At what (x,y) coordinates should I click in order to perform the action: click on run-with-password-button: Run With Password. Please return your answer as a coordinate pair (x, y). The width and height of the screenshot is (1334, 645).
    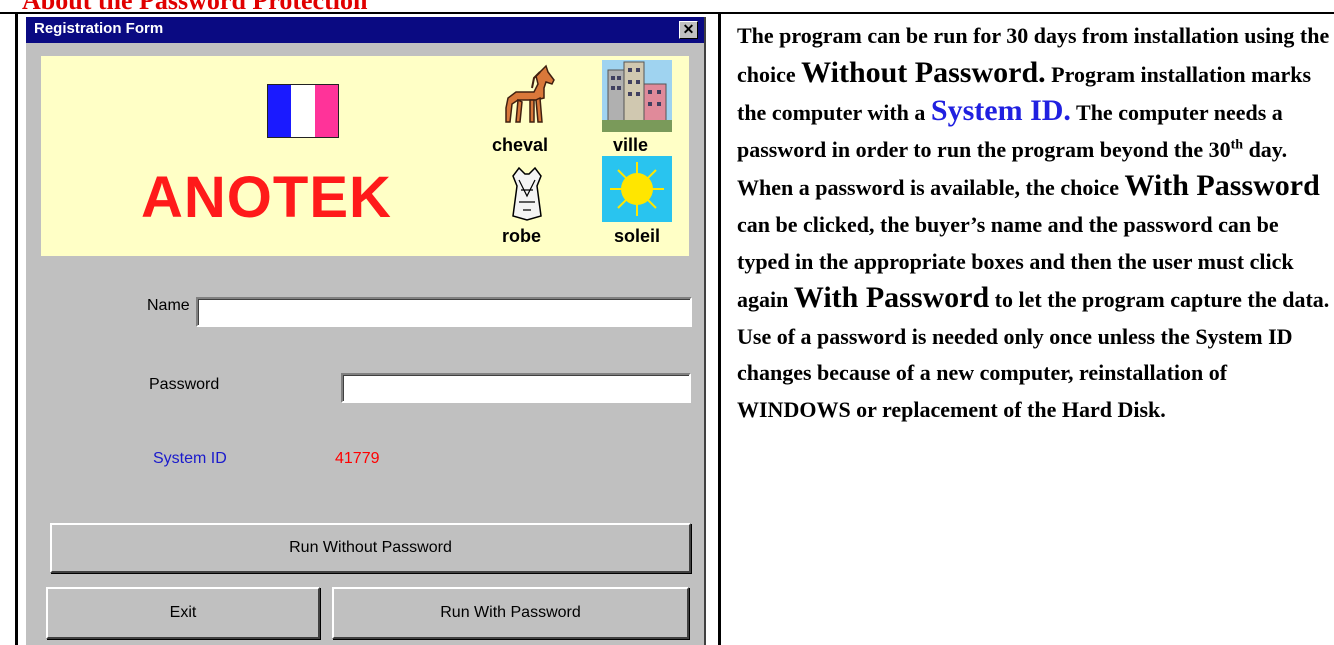
    Looking at the image, I should click on (510, 613).